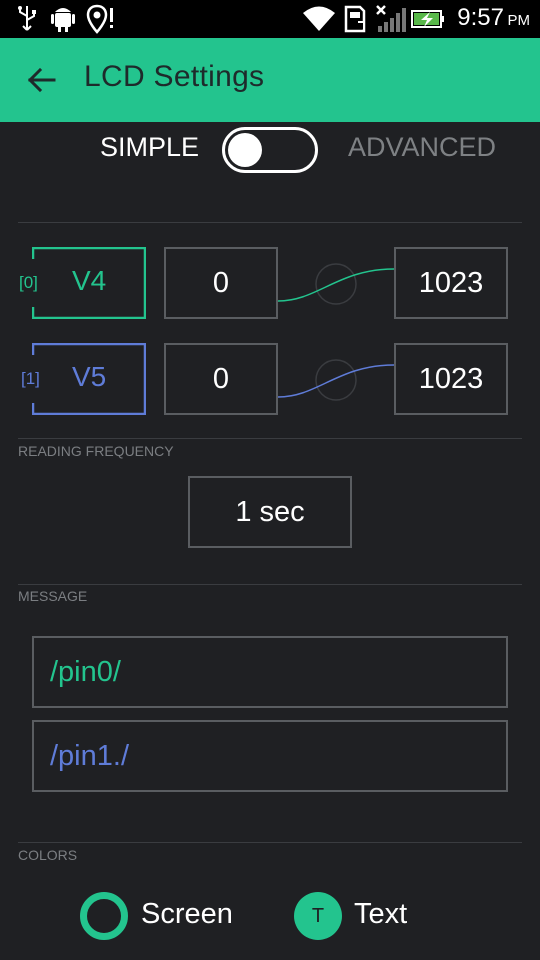 The image size is (540, 960). What do you see at coordinates (427, 19) in the screenshot?
I see `battery-charging-icon` at bounding box center [427, 19].